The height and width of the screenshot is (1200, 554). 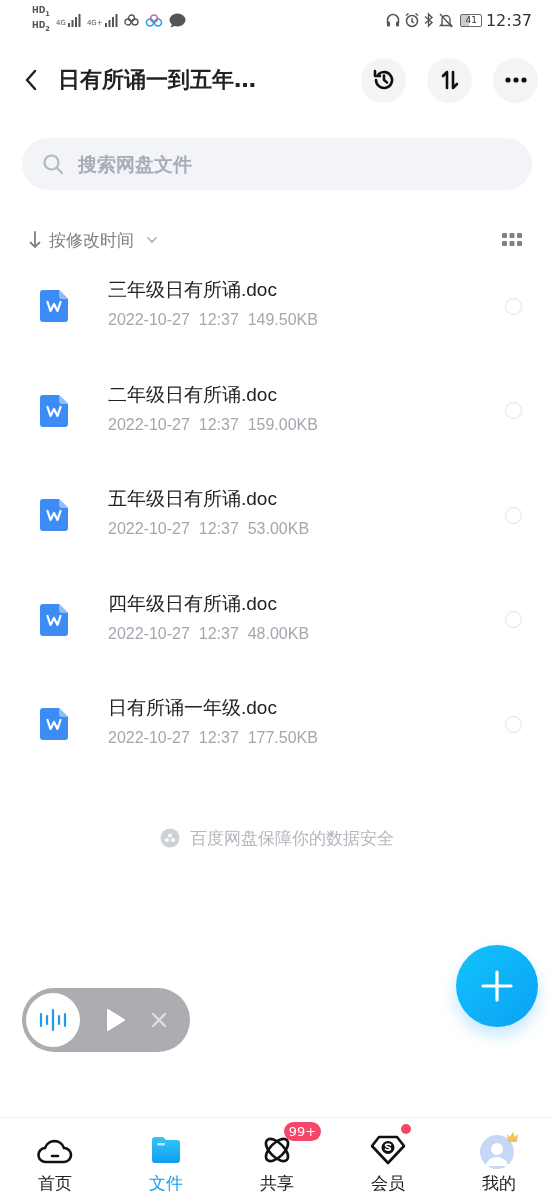 I want to click on alarm-icon, so click(x=412, y=20).